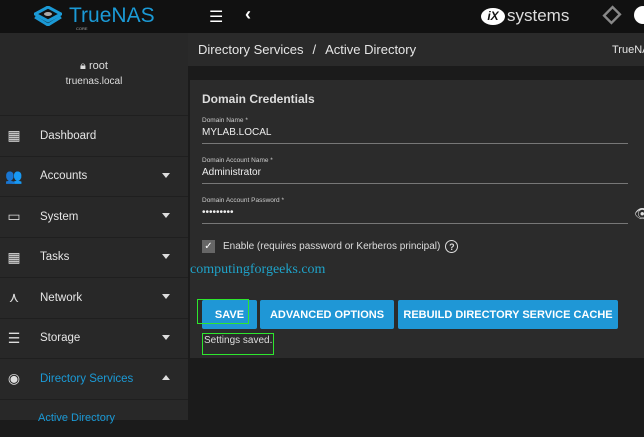  I want to click on truenas-logo-icon, so click(48, 16).